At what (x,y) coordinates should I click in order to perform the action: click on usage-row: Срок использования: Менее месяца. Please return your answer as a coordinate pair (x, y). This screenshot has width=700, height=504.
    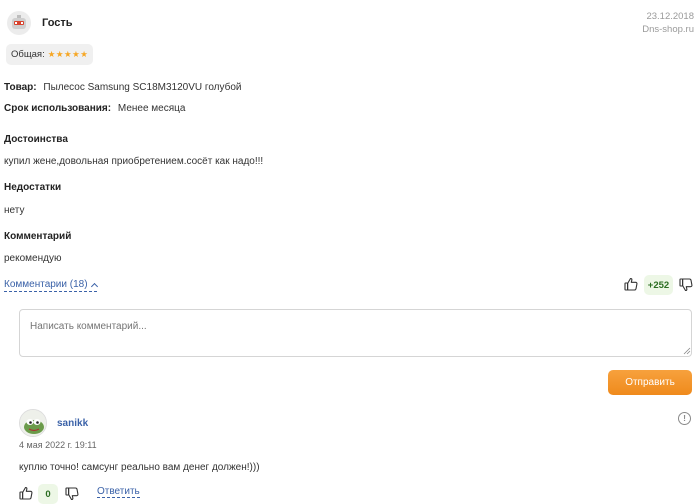
    Looking at the image, I should click on (94, 108).